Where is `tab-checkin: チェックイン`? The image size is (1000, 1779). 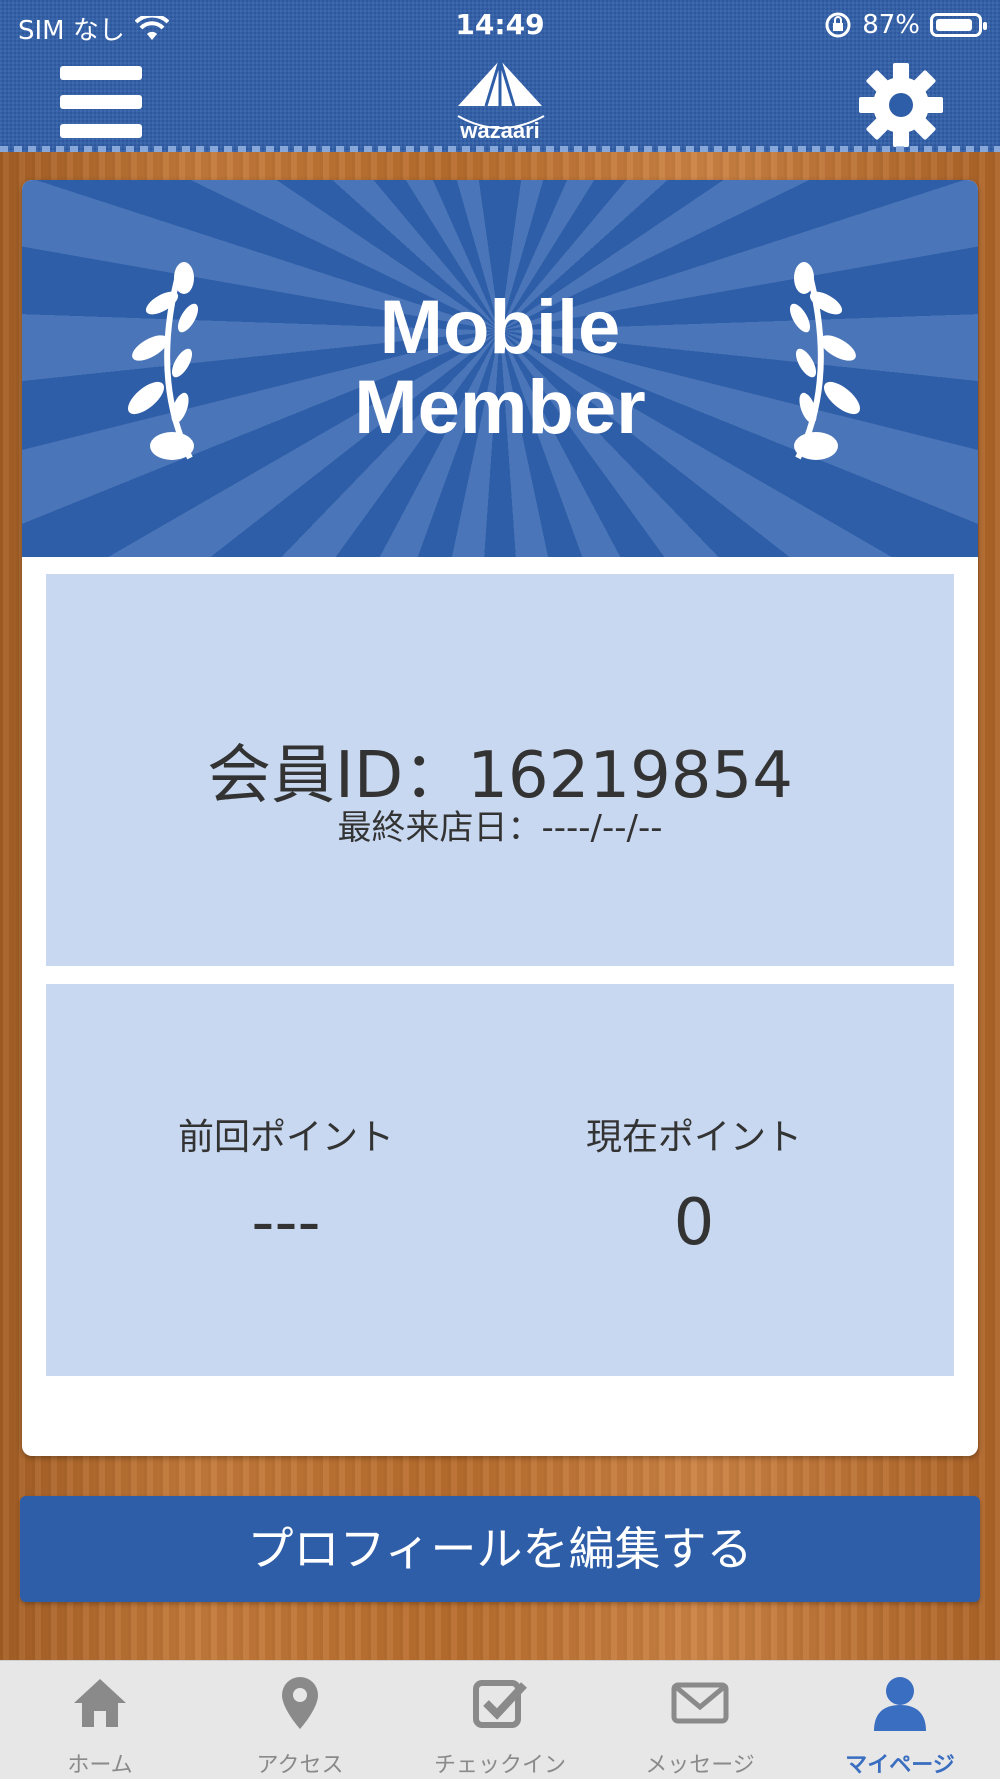 tab-checkin: チェックイン is located at coordinates (500, 1720).